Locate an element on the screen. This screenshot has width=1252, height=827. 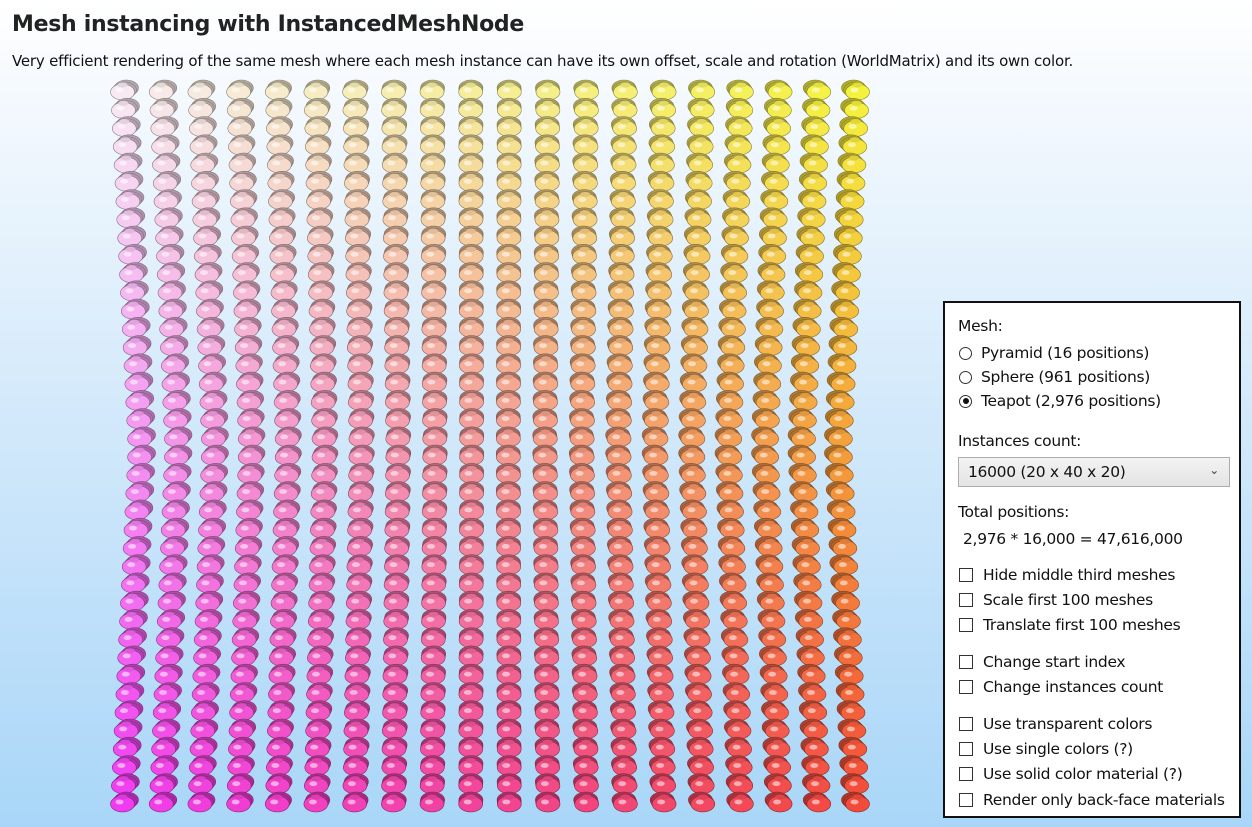
checkbox-label: Change start index is located at coordinates (1054, 662).